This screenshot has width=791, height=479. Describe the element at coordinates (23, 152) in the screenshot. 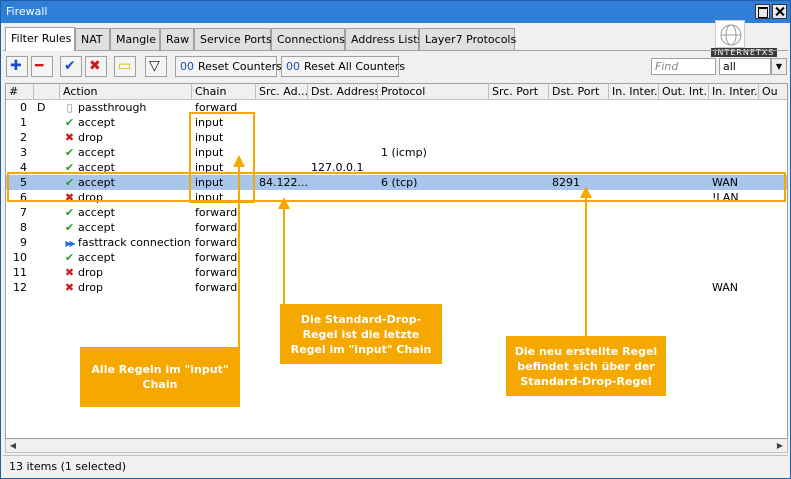

I see `cell-num: 3` at that location.